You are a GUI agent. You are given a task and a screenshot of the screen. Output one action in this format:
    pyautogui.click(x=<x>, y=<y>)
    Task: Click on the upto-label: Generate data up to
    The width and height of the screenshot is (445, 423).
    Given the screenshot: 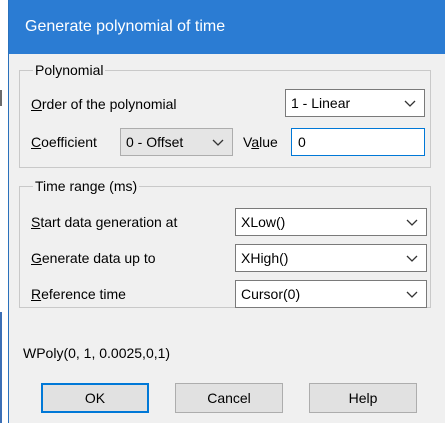 What is the action you would take?
    pyautogui.click(x=93, y=258)
    